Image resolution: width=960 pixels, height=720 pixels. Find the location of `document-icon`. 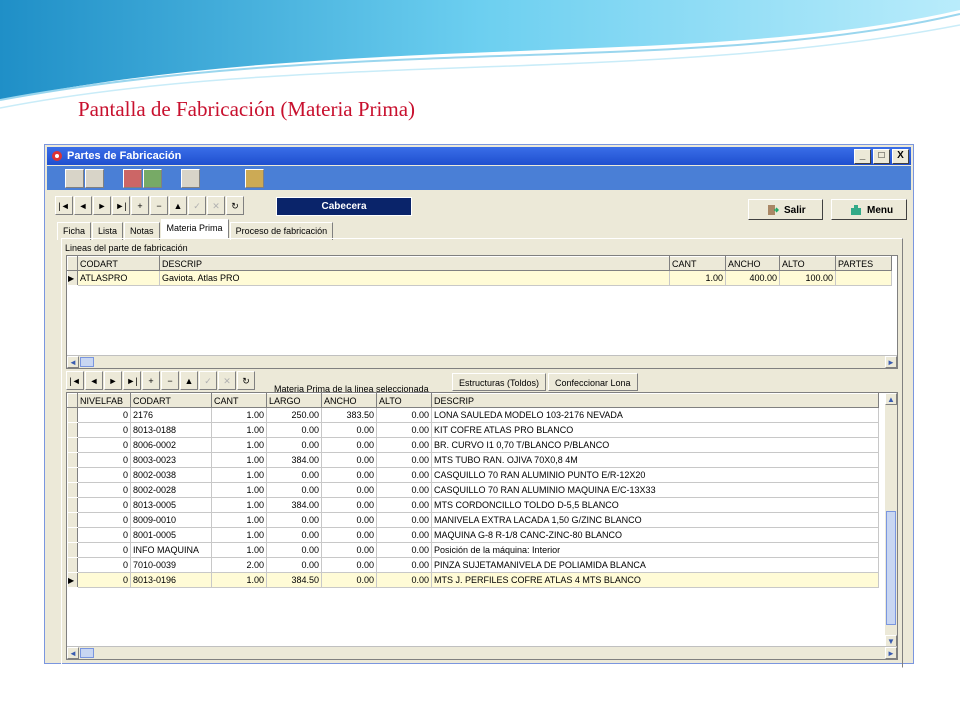

document-icon is located at coordinates (94, 178).